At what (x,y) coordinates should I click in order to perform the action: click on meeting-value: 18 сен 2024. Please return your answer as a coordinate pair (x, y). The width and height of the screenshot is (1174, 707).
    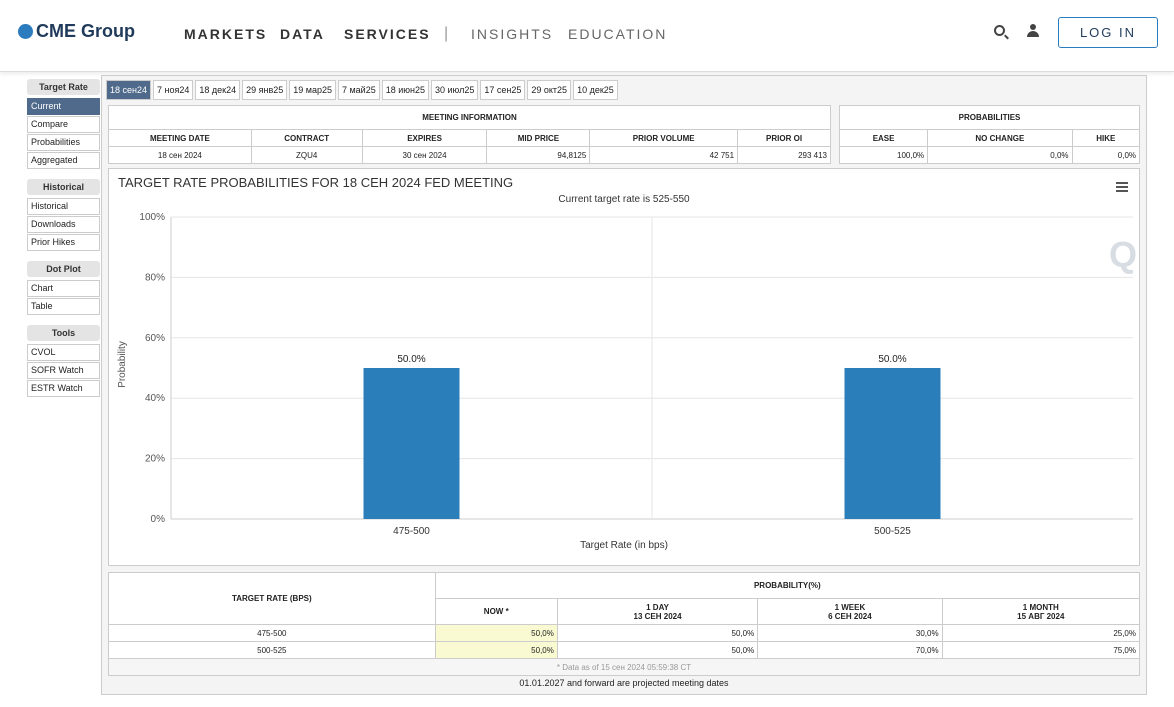
    Looking at the image, I should click on (180, 155).